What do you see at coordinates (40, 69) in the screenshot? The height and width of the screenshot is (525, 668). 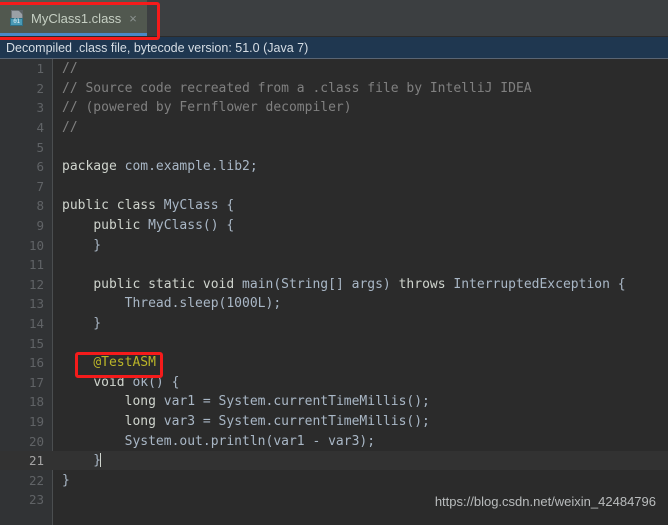 I see `line-number: 1` at bounding box center [40, 69].